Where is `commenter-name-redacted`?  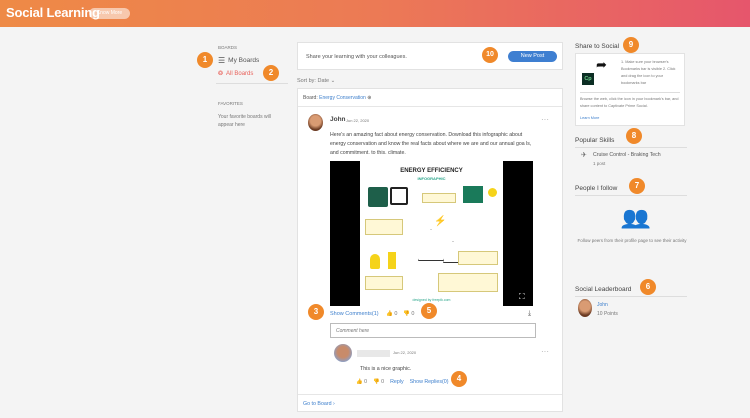 commenter-name-redacted is located at coordinates (373, 353).